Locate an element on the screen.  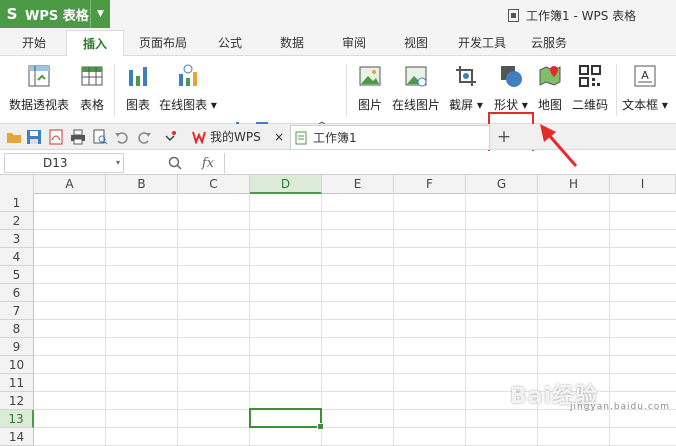
name-box: D13 ▾ is located at coordinates (64, 163).